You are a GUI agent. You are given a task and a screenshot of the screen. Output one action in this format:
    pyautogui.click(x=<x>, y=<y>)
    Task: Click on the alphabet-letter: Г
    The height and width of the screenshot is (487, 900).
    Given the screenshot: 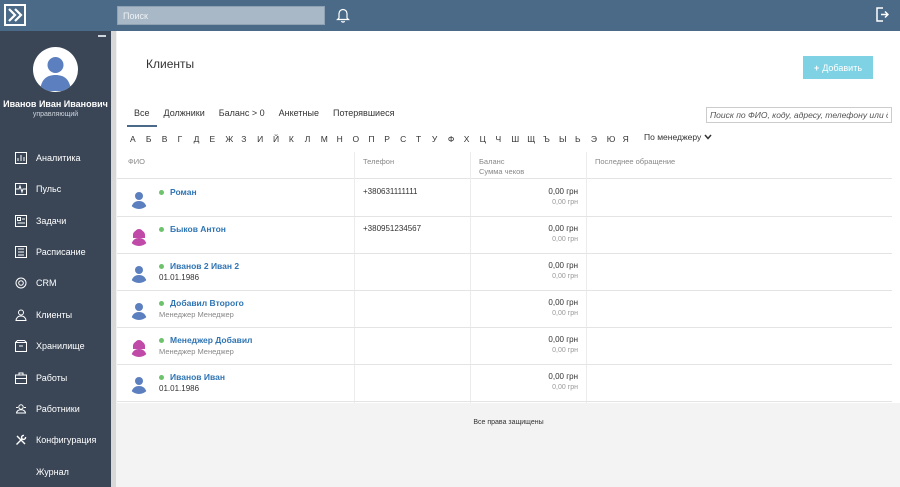 What is the action you would take?
    pyautogui.click(x=186, y=139)
    